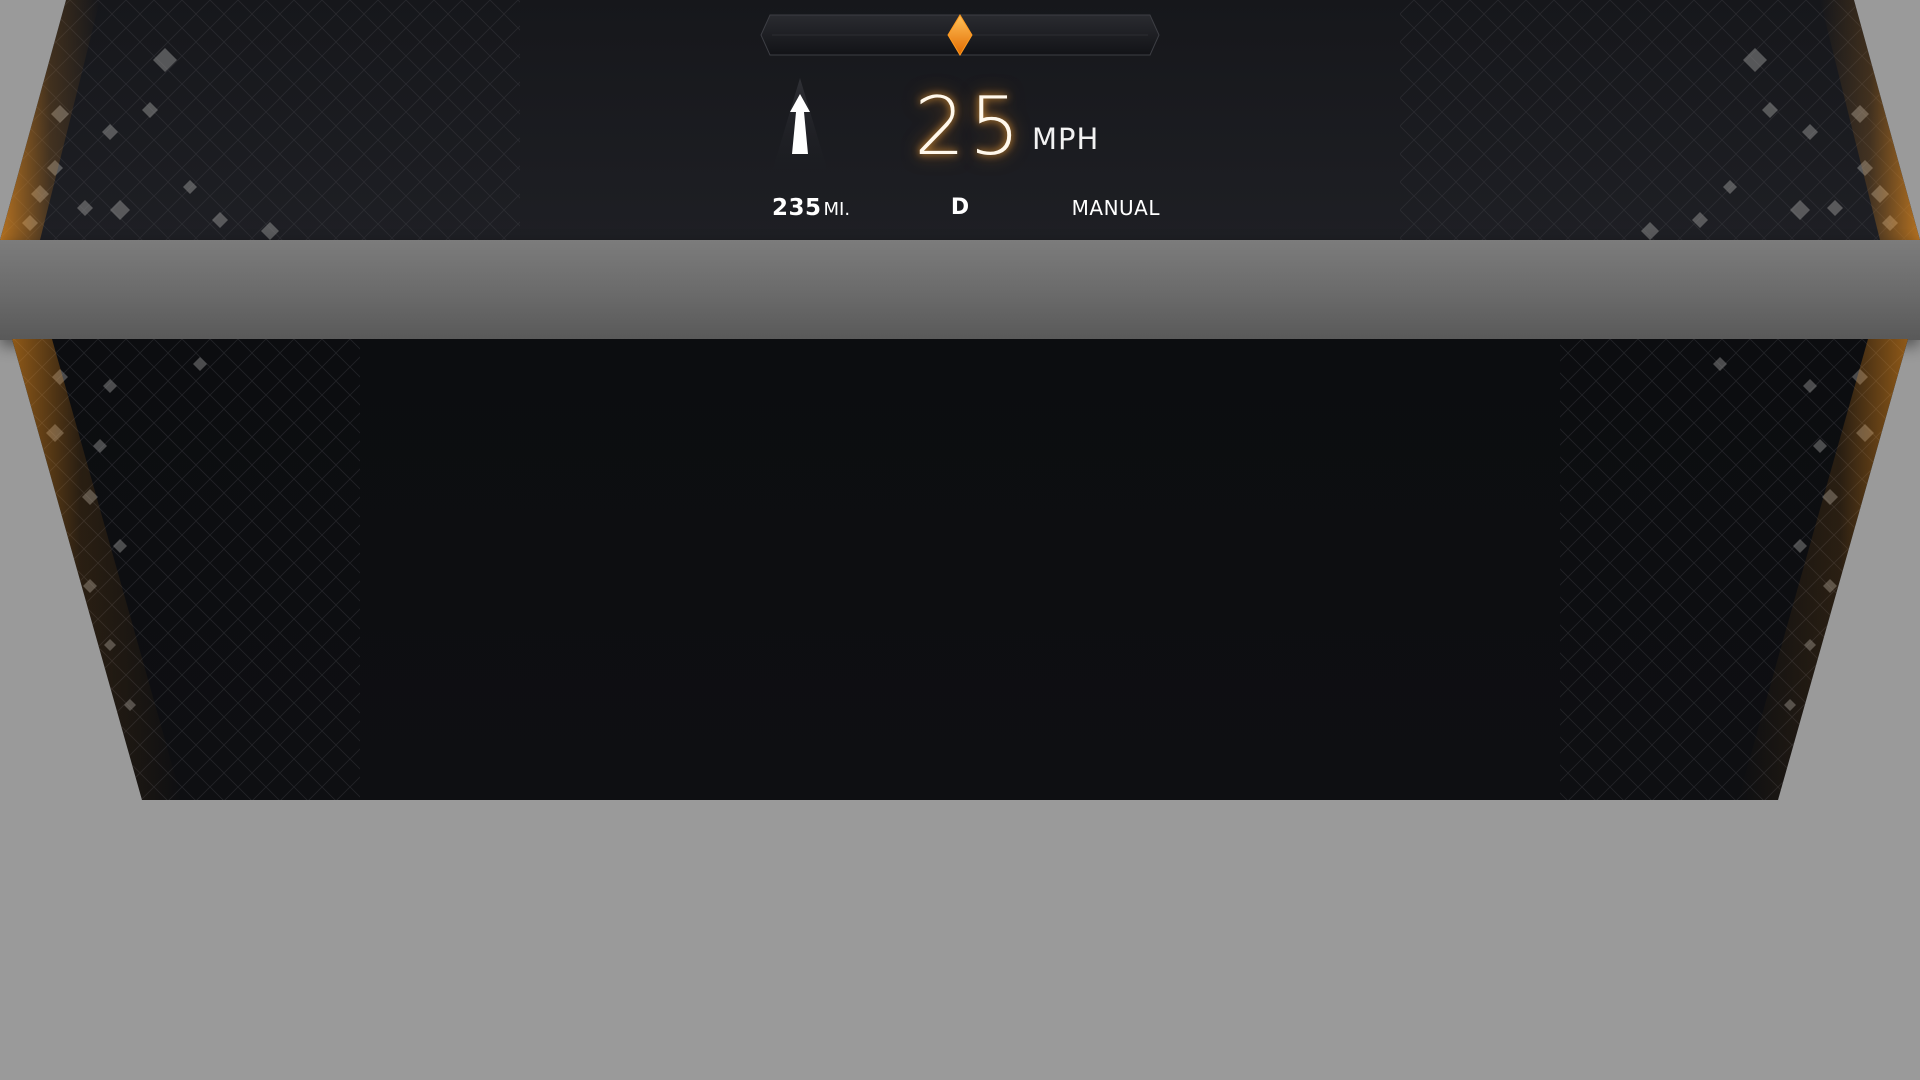 The width and height of the screenshot is (1920, 1080). Describe the element at coordinates (960, 207) in the screenshot. I see `gear-indicator: D` at that location.